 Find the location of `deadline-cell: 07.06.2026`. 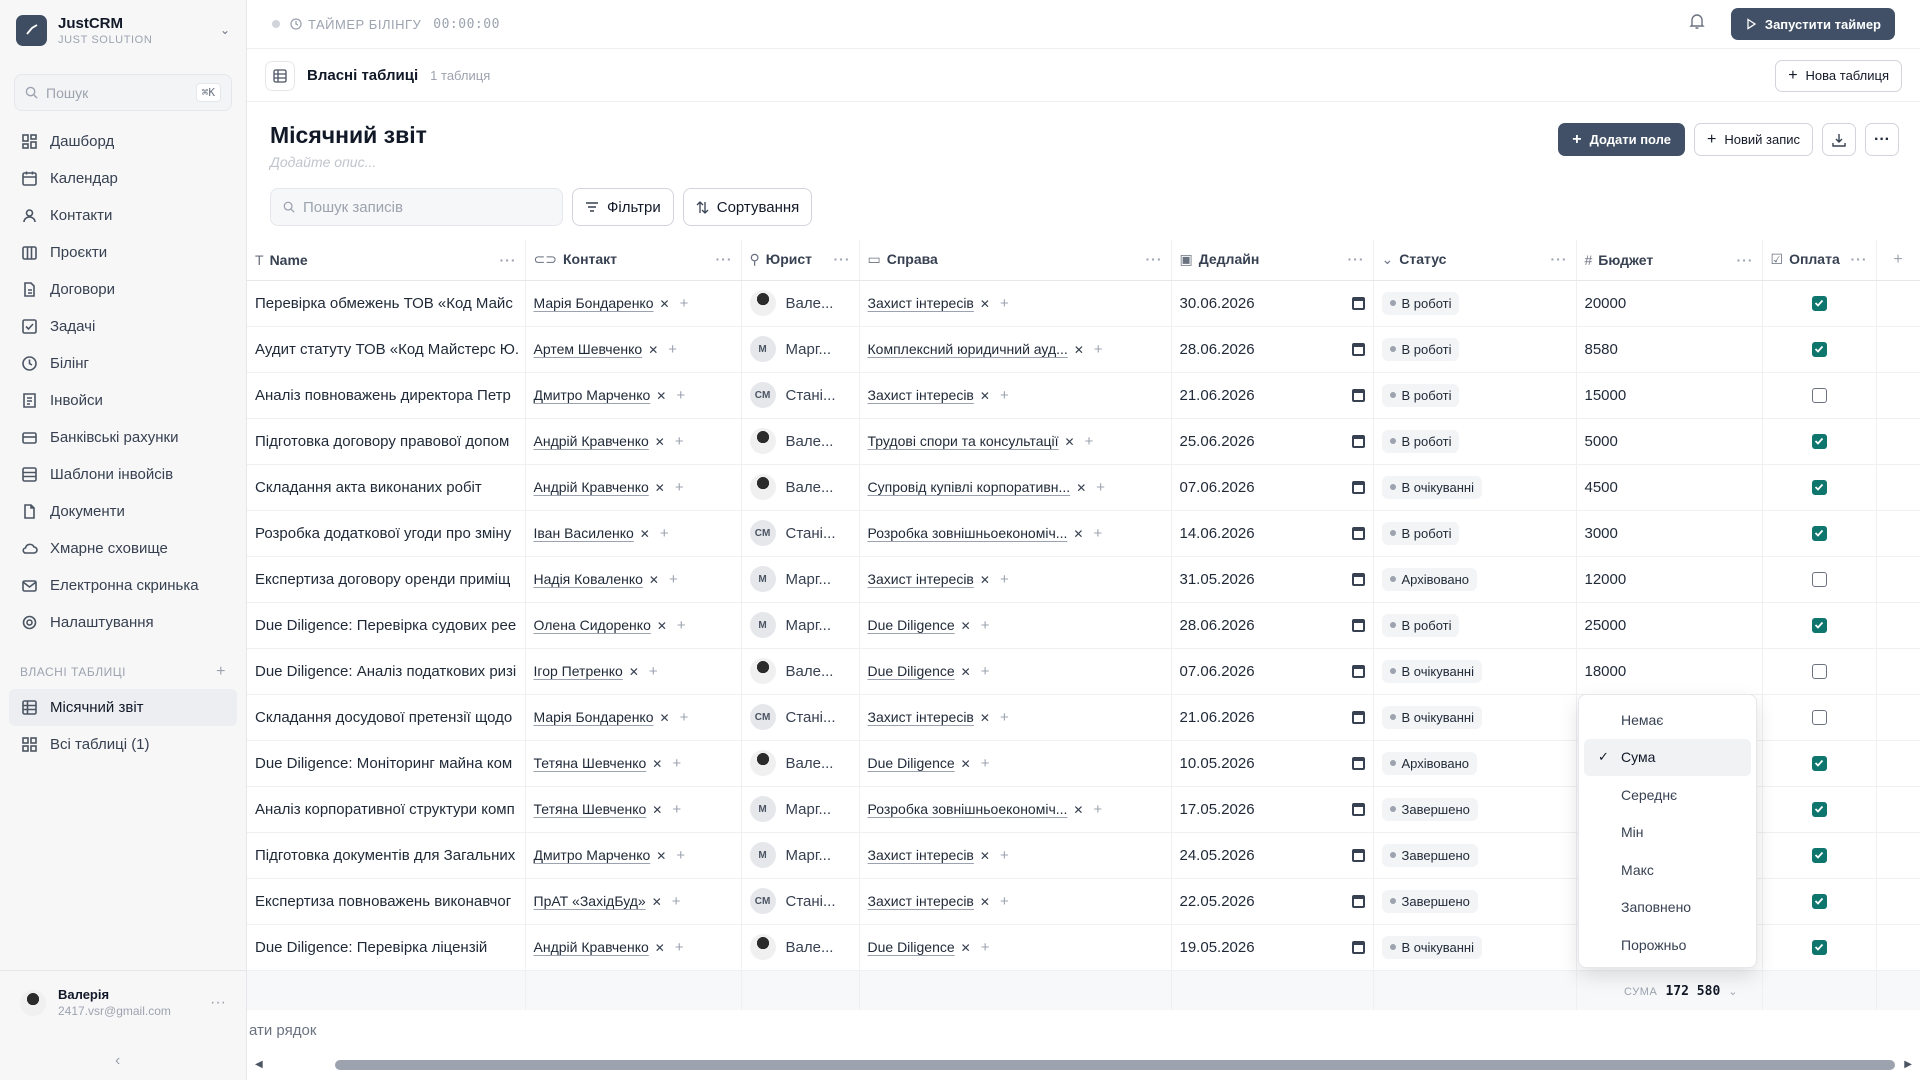

deadline-cell: 07.06.2026 is located at coordinates (1272, 671).